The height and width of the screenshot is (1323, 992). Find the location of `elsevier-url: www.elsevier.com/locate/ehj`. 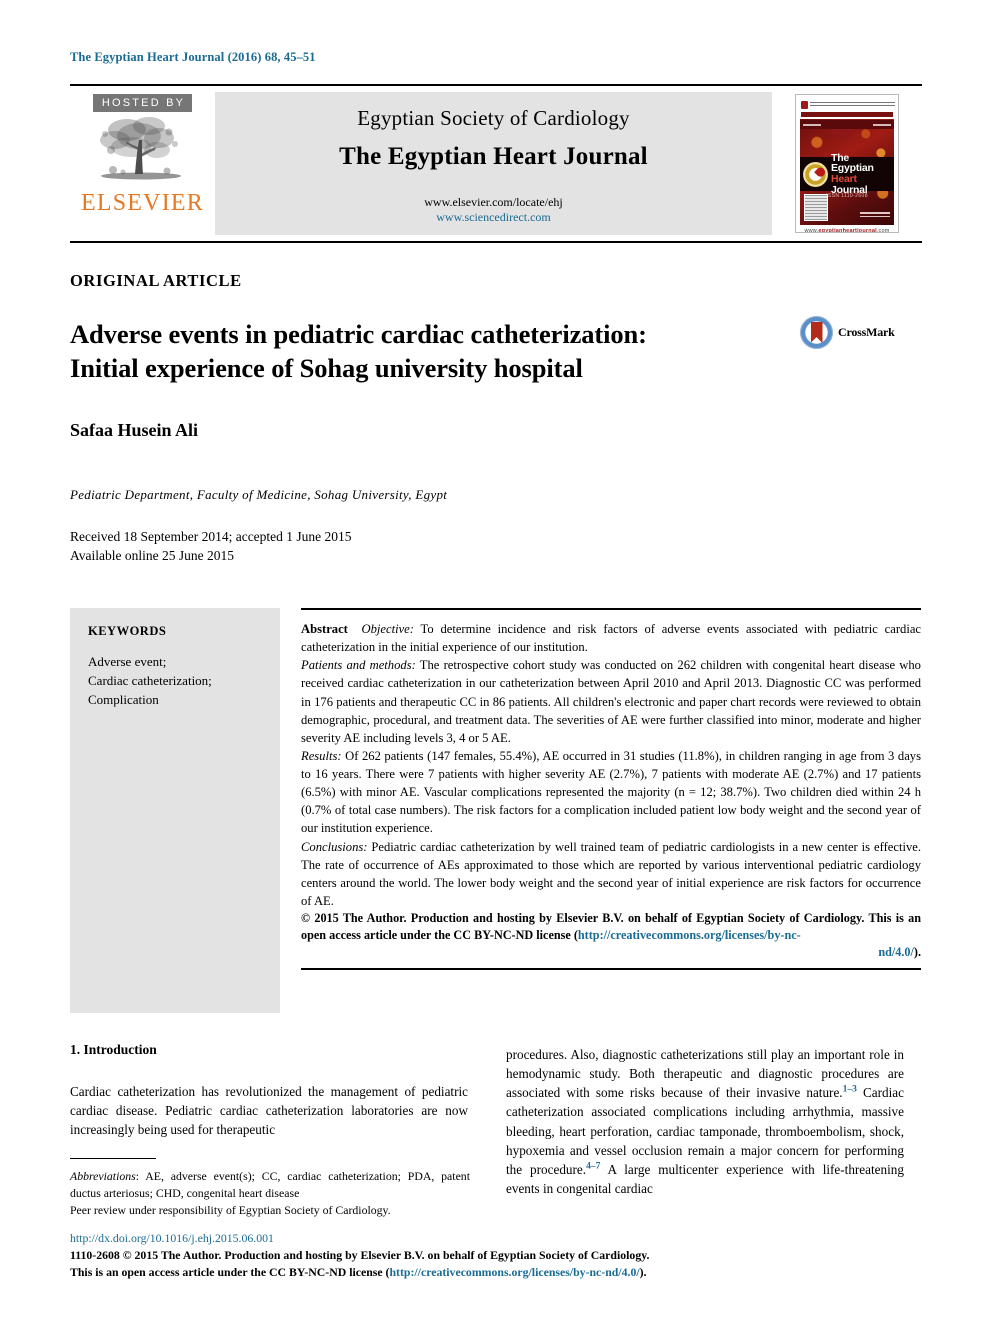

elsevier-url: www.elsevier.com/locate/ehj is located at coordinates (493, 202).